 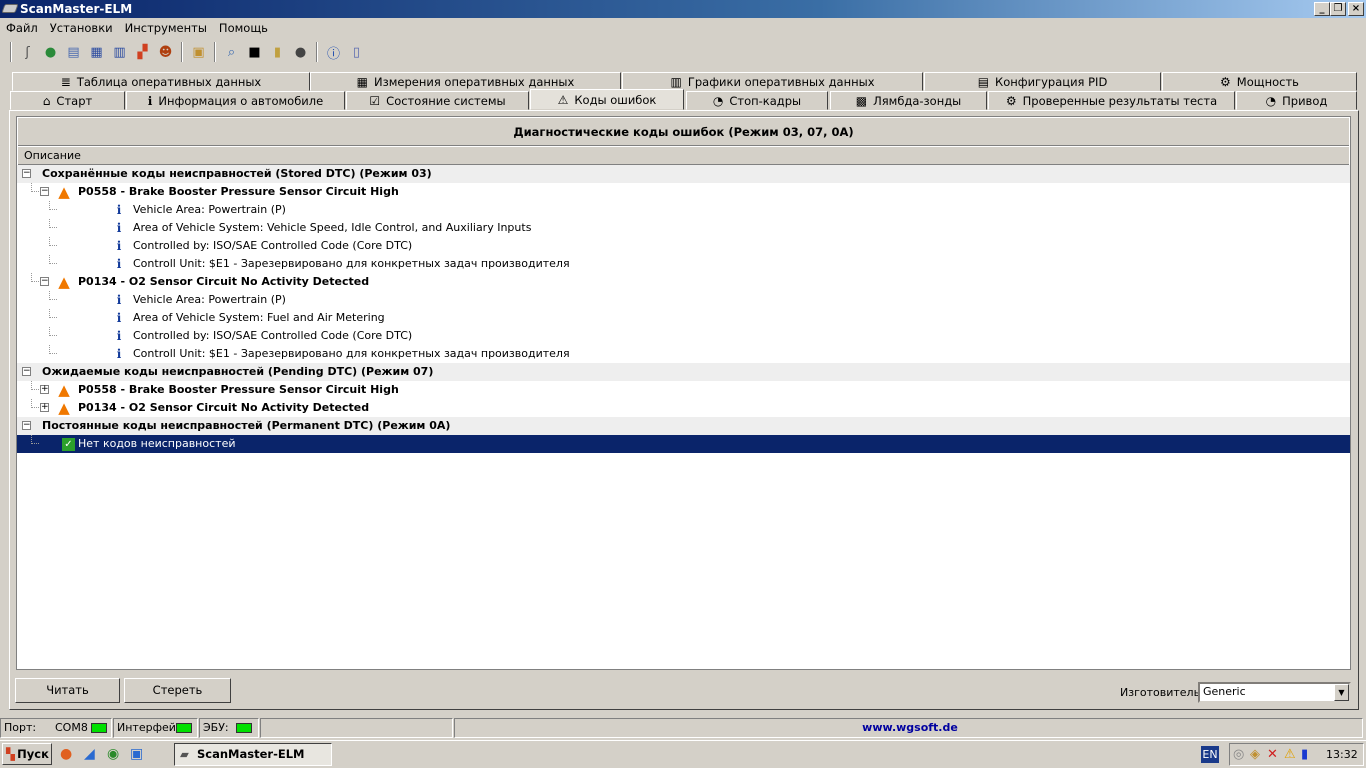 I want to click on battery-tray-icon: ▮, so click(x=1304, y=754).